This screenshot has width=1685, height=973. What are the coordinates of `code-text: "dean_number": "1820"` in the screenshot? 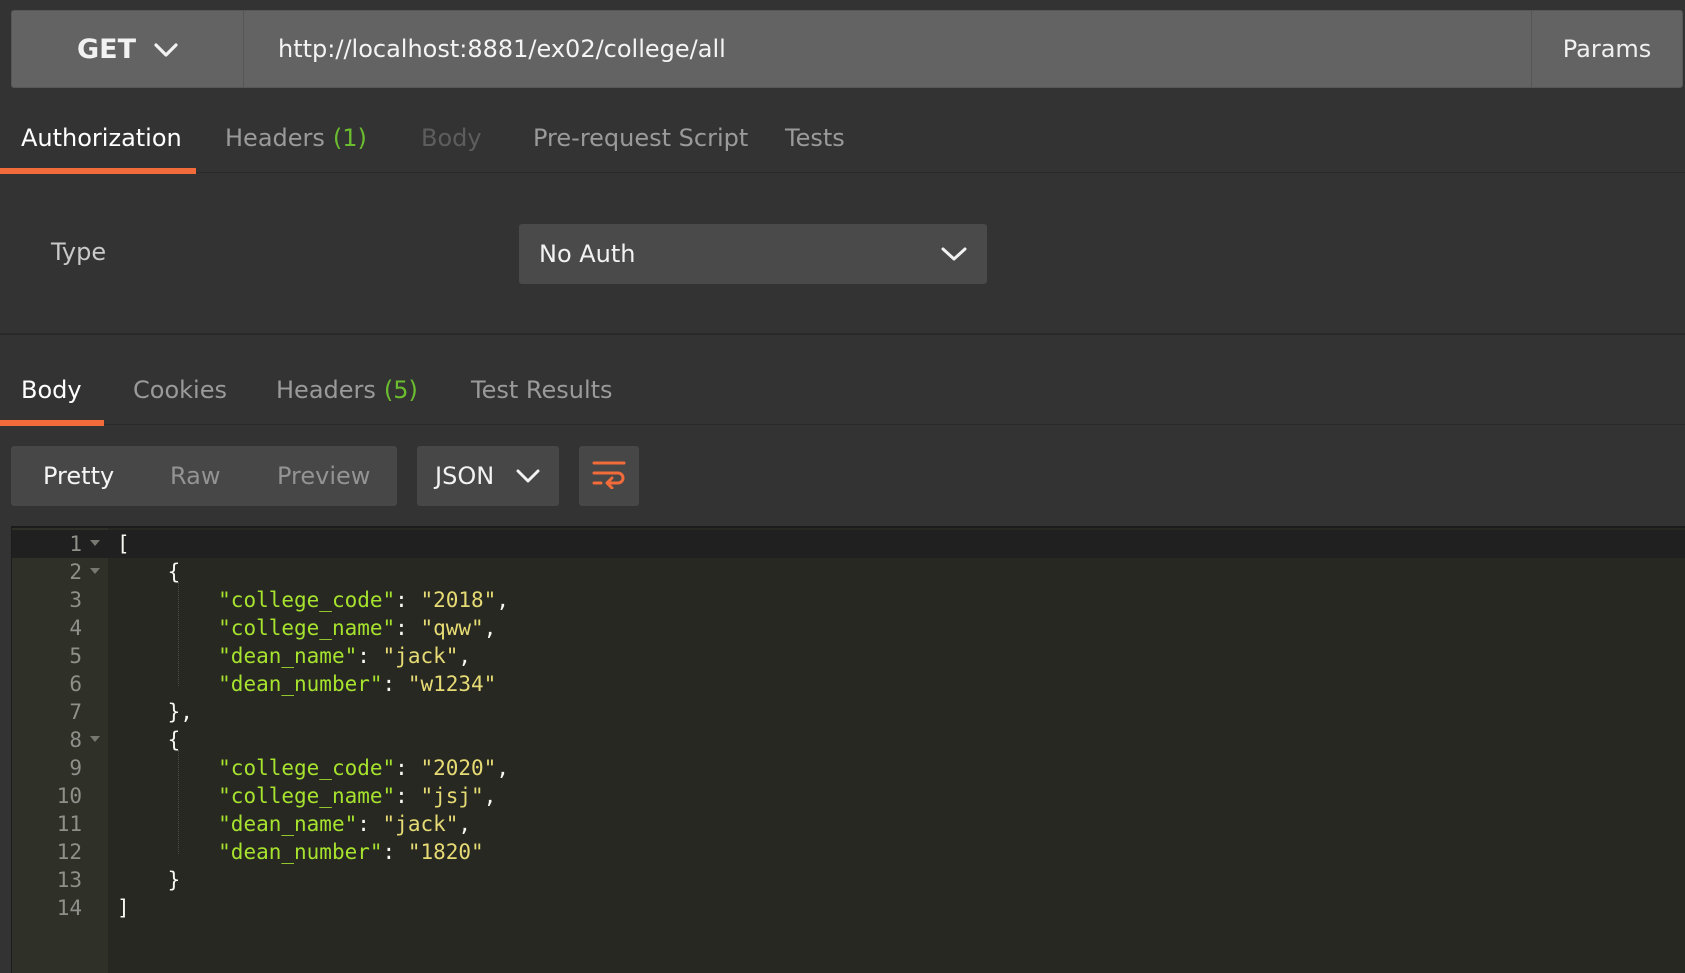 It's located at (300, 852).